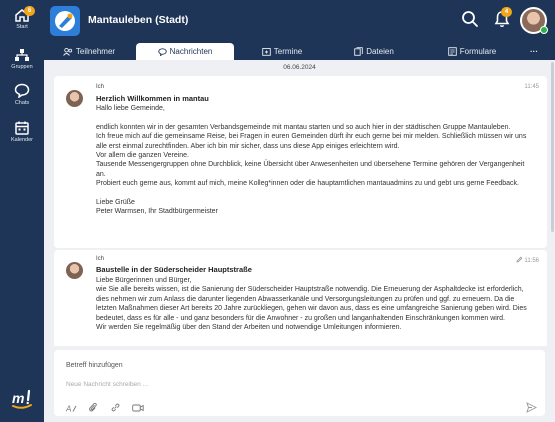 The image size is (555, 422). I want to click on message-line: Liebe Grüße, so click(115, 203).